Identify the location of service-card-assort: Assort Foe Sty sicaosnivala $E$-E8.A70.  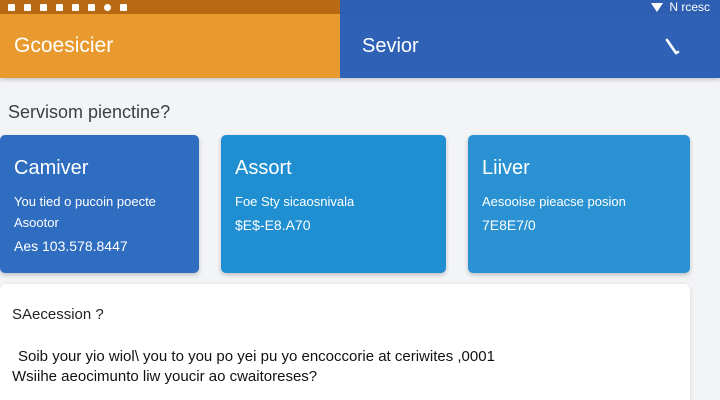
(333, 204).